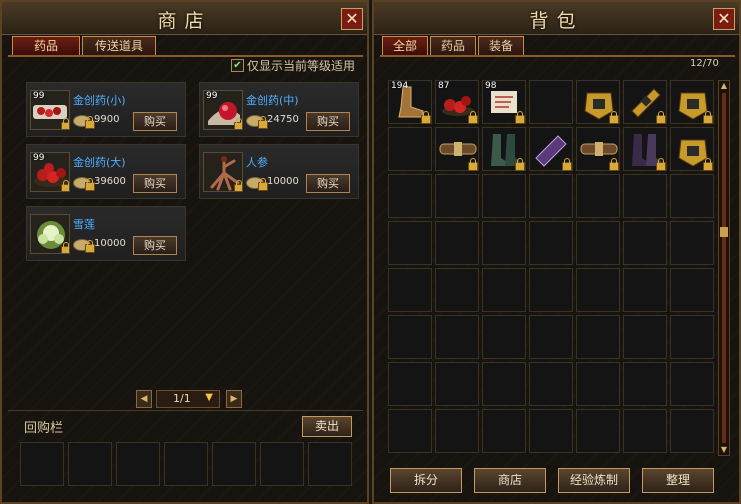 Image resolution: width=741 pixels, height=504 pixels. Describe the element at coordinates (510, 480) in the screenshot. I see `shop-button: 商店` at that location.